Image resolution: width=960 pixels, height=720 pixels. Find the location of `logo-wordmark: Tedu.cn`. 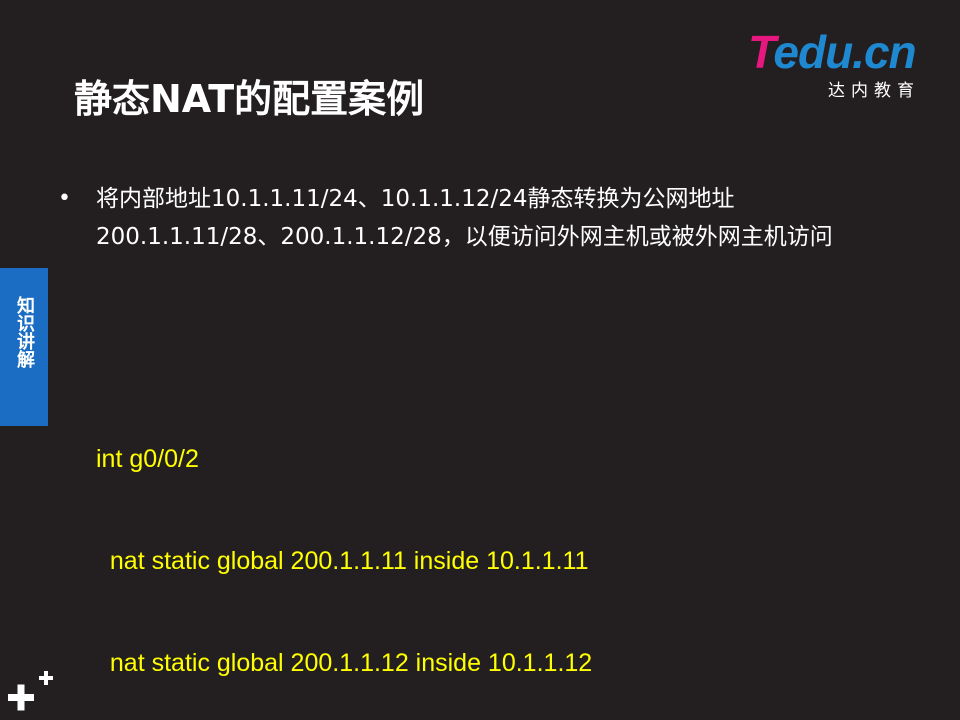

logo-wordmark: Tedu.cn is located at coordinates (832, 52).